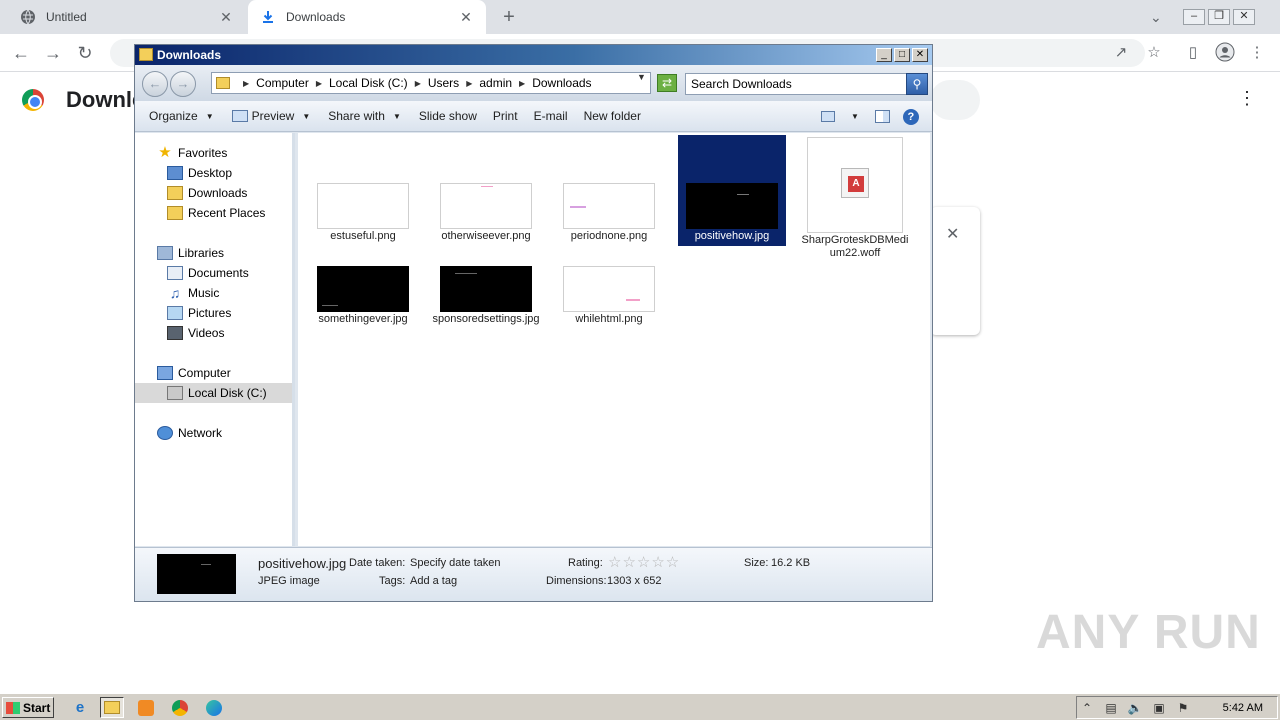 The width and height of the screenshot is (1280, 720). What do you see at coordinates (533, 55) in the screenshot?
I see `explorer-titlebar: Downloads _ □ ✕` at bounding box center [533, 55].